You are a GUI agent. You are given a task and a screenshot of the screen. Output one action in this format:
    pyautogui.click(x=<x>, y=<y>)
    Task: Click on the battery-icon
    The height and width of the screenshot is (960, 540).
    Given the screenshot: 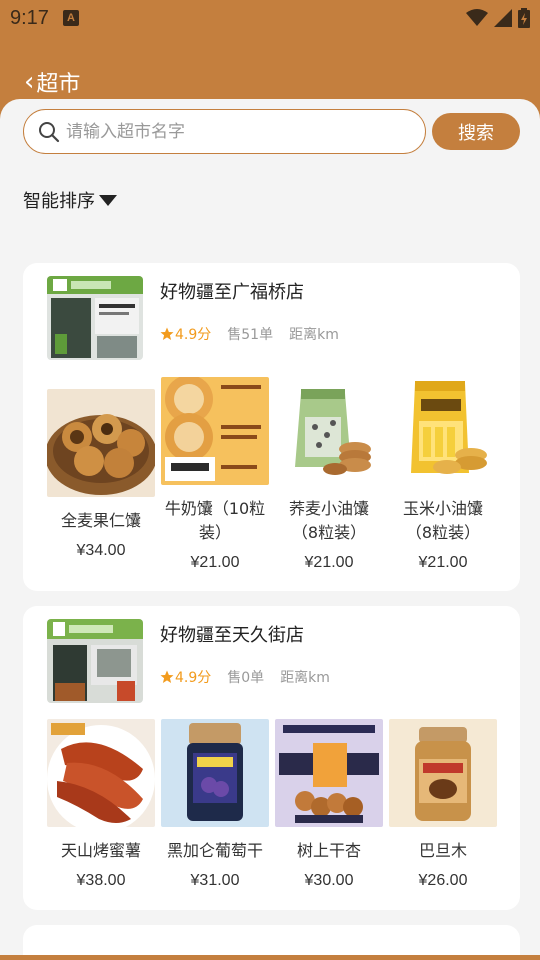 What is the action you would take?
    pyautogui.click(x=524, y=18)
    